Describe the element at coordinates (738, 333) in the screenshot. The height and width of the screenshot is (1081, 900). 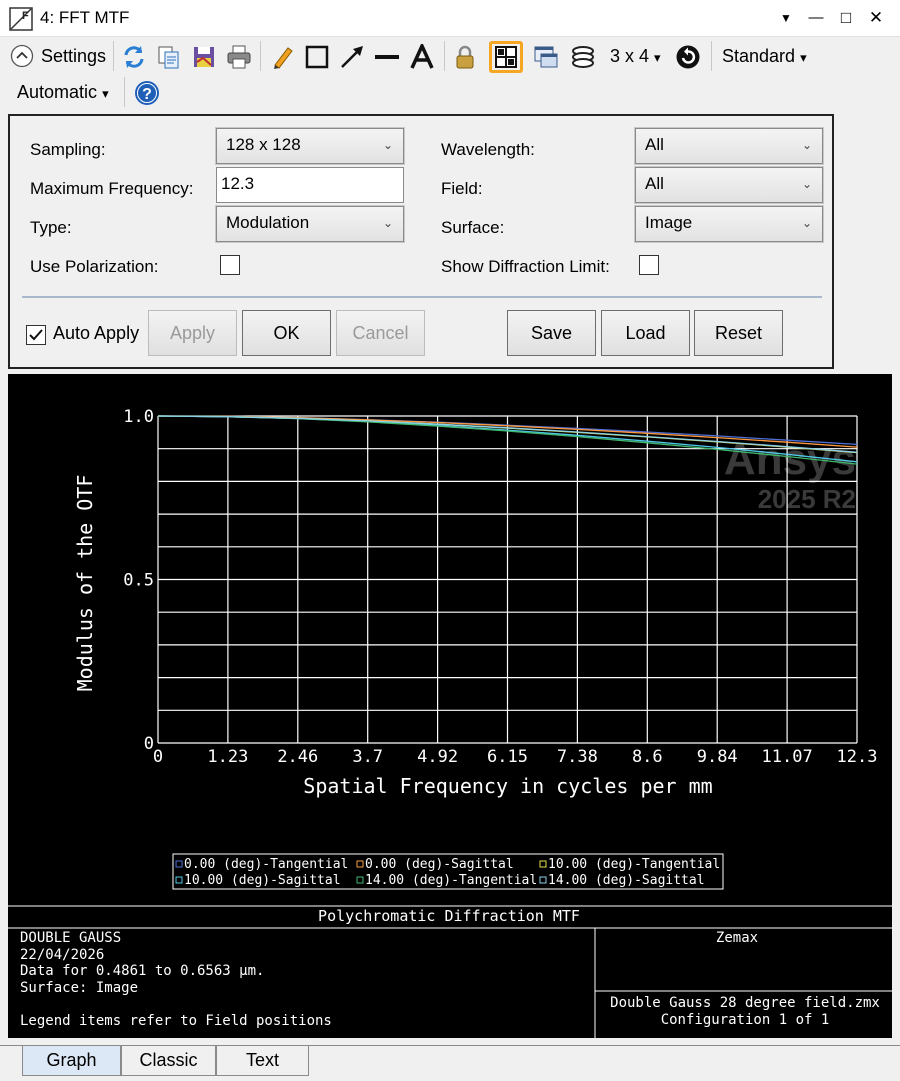
I see `reset-button: Reset` at that location.